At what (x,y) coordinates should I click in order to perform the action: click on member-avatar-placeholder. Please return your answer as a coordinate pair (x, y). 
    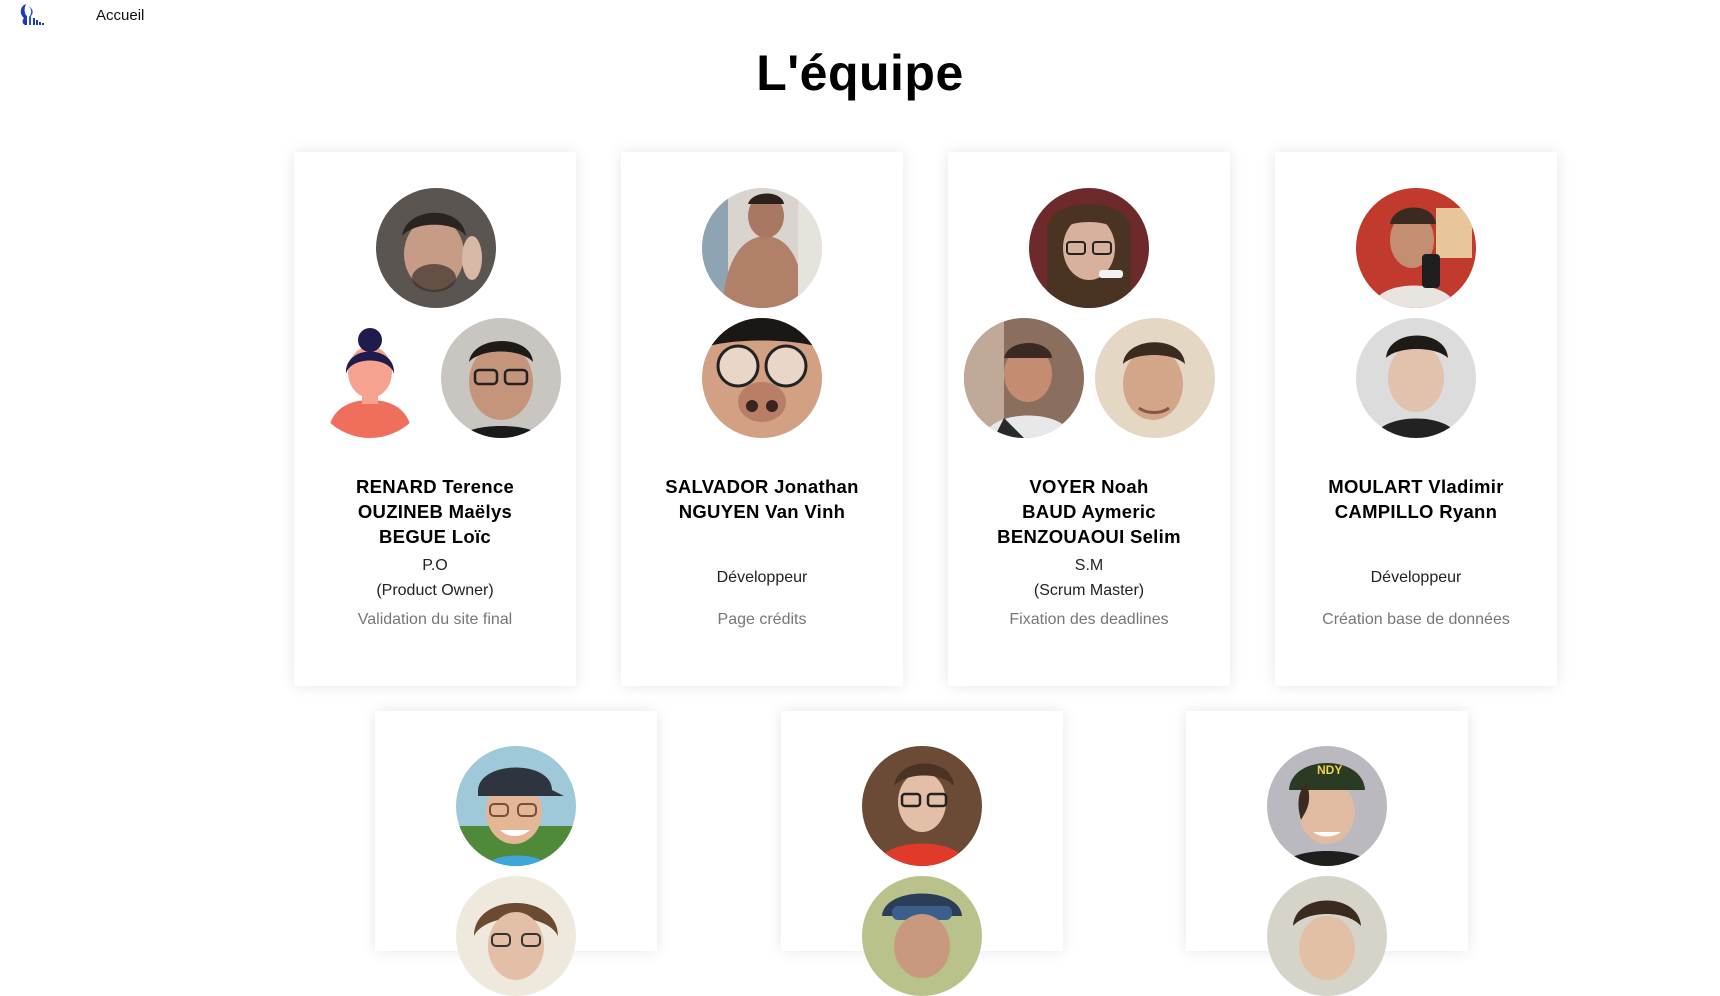
    Looking at the image, I should click on (370, 378).